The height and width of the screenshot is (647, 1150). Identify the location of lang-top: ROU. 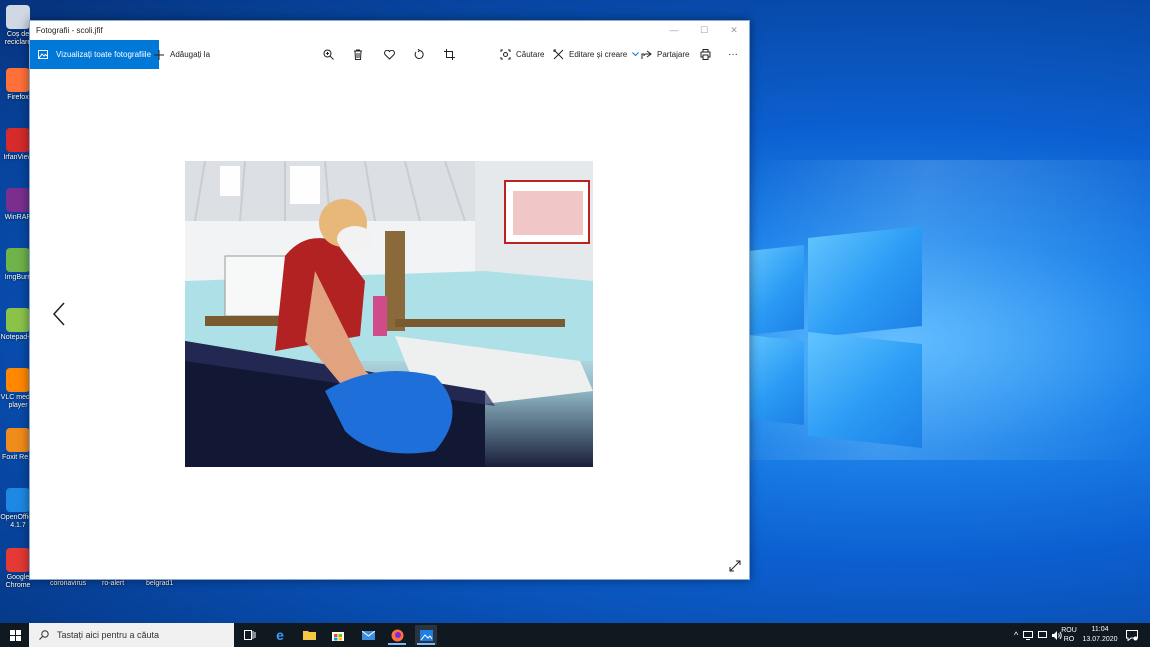
(1069, 630).